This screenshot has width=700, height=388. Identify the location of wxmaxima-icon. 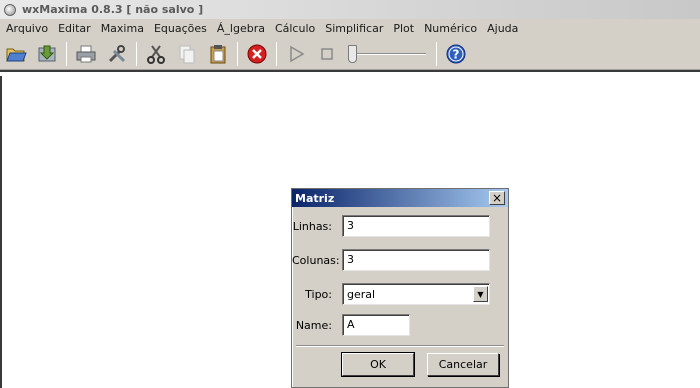
(10, 9).